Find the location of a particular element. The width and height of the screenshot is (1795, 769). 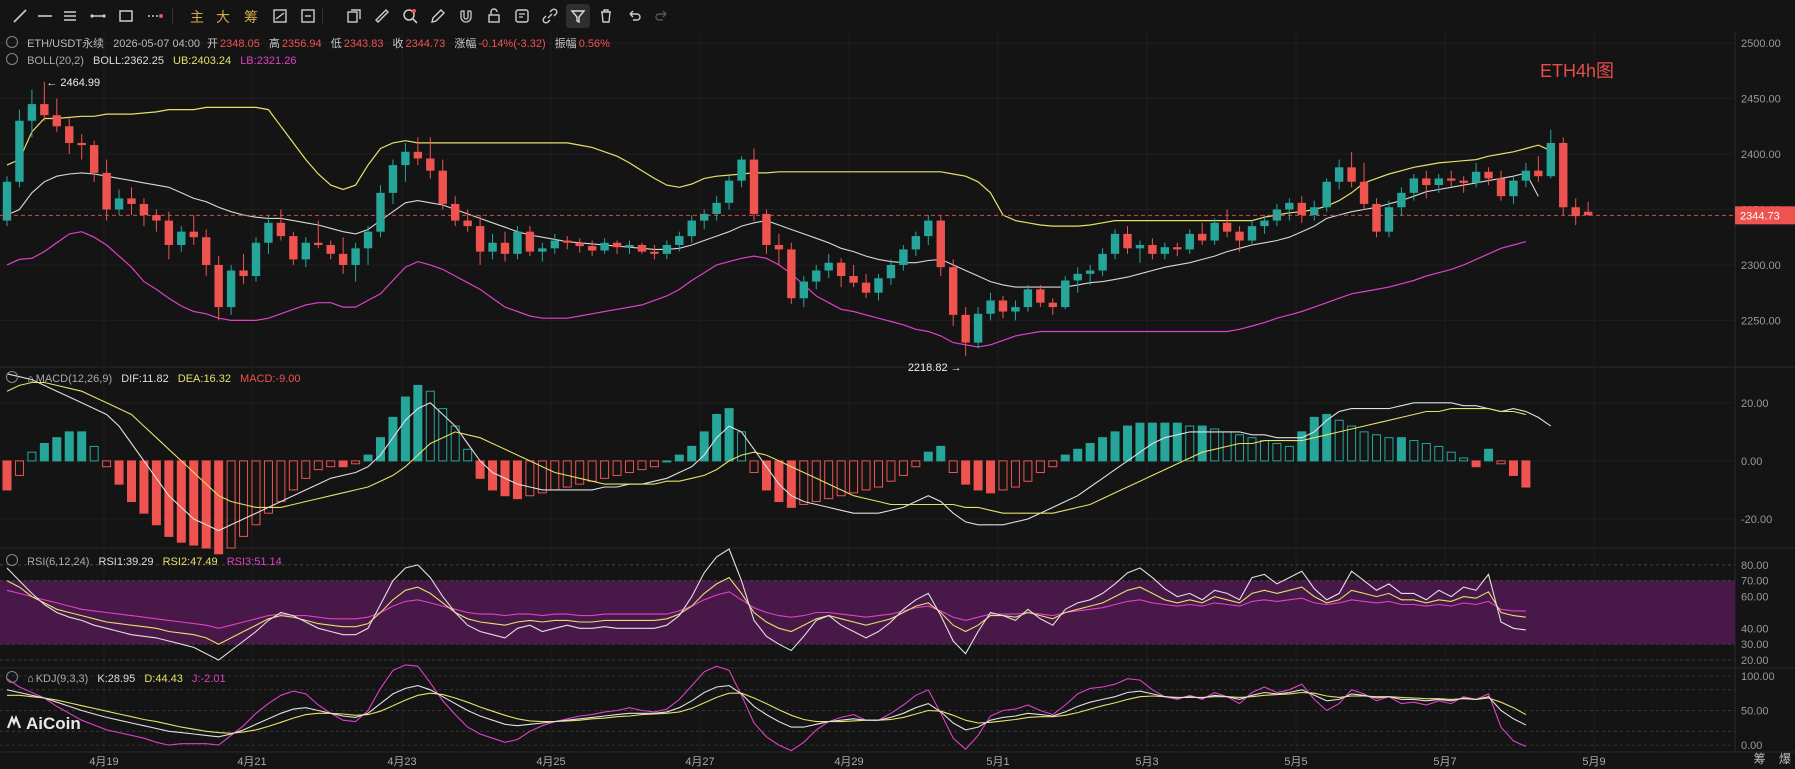

alert-icon is located at coordinates (522, 16).